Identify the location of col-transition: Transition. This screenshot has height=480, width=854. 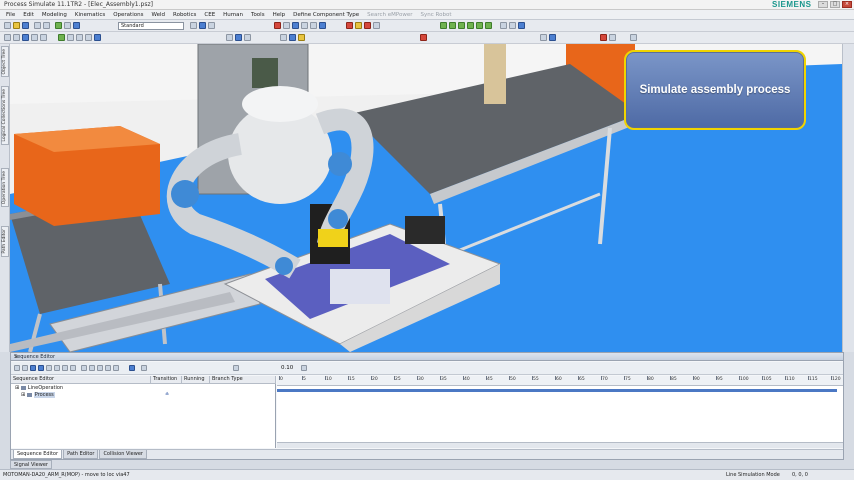
(166, 380).